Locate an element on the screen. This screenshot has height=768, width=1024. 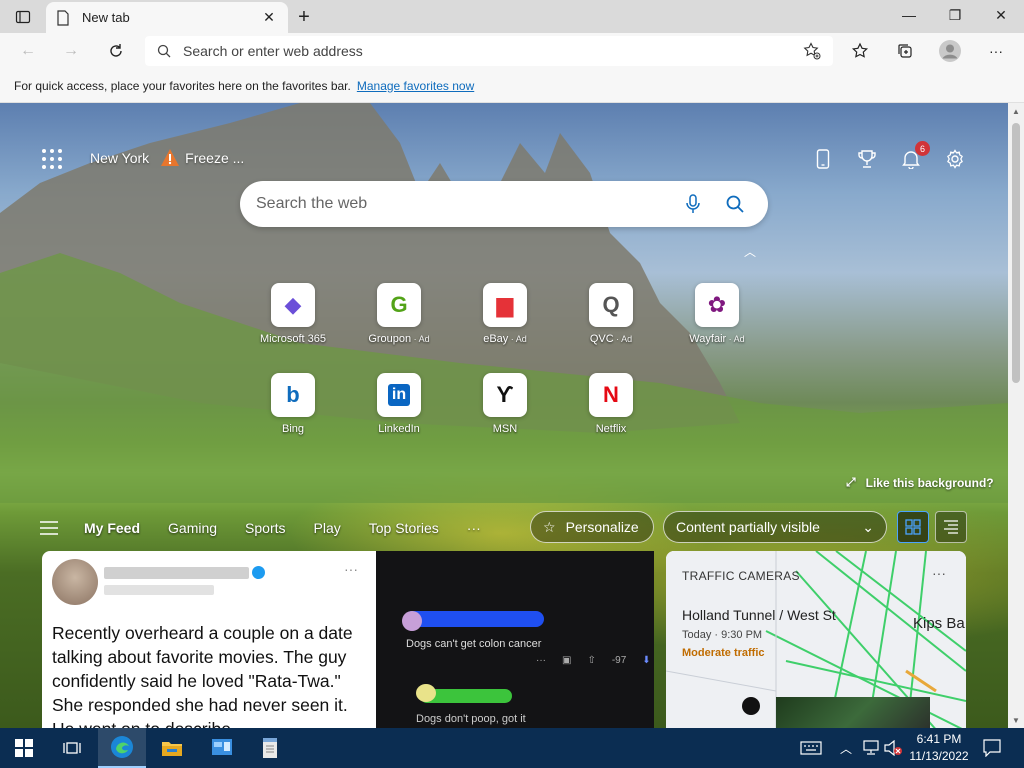
control-panel-icon is located at coordinates (222, 747).